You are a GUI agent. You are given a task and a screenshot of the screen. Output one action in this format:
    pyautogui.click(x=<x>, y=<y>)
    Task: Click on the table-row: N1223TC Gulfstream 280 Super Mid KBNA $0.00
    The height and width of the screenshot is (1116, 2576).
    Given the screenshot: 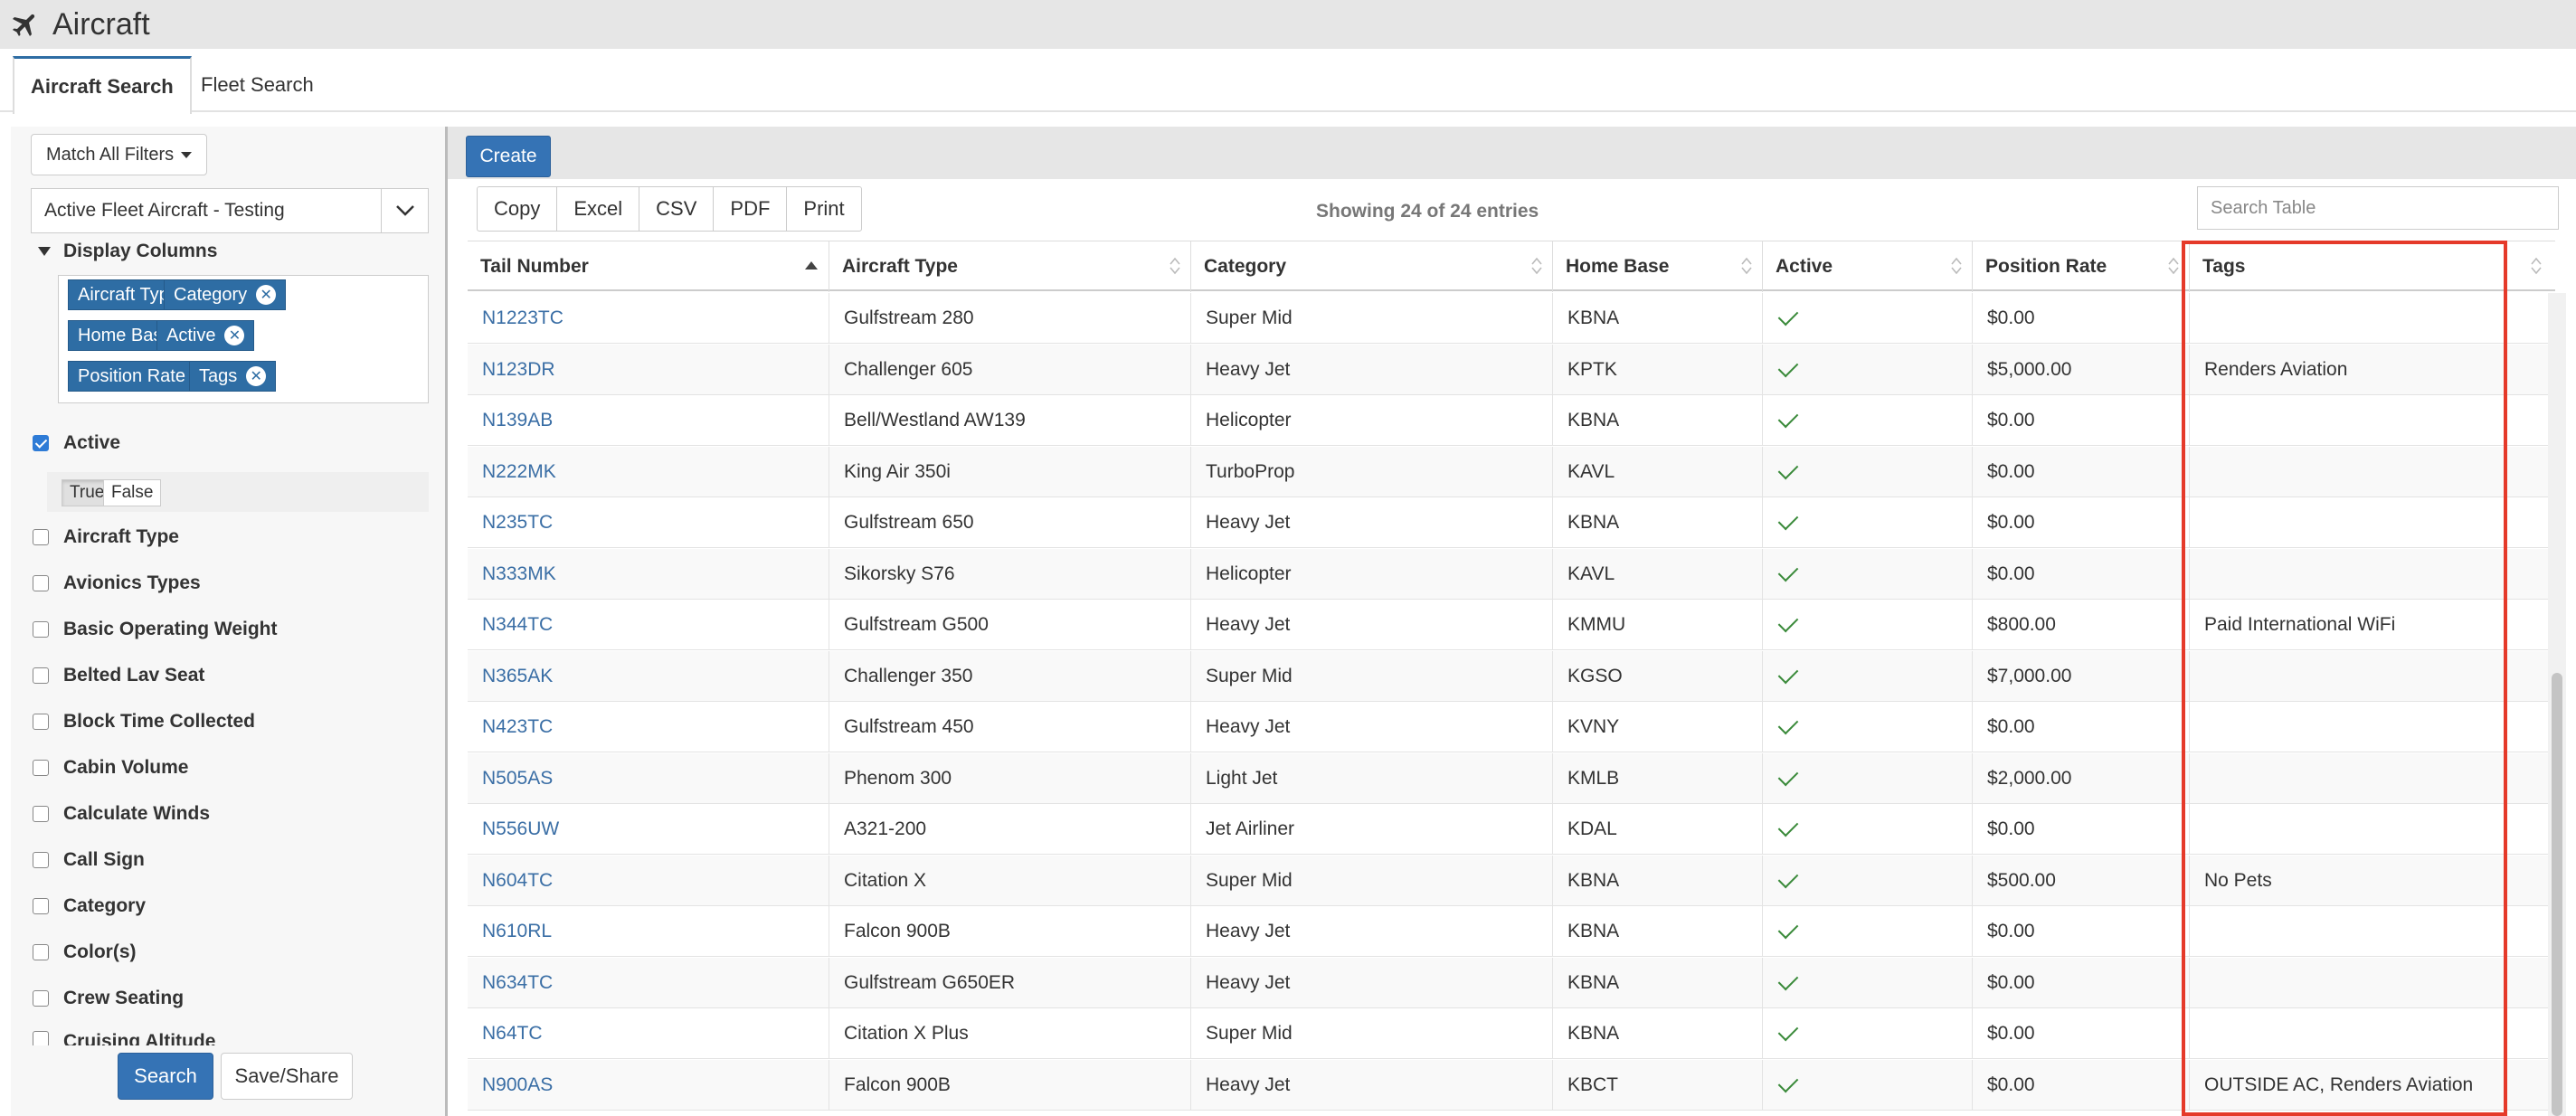 What is the action you would take?
    pyautogui.click(x=1511, y=318)
    